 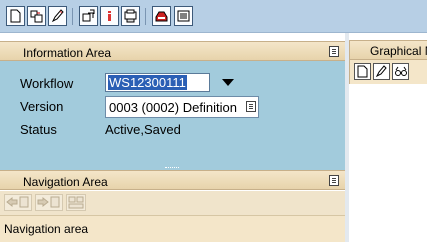 I want to click on splitter-grip, so click(x=172, y=168).